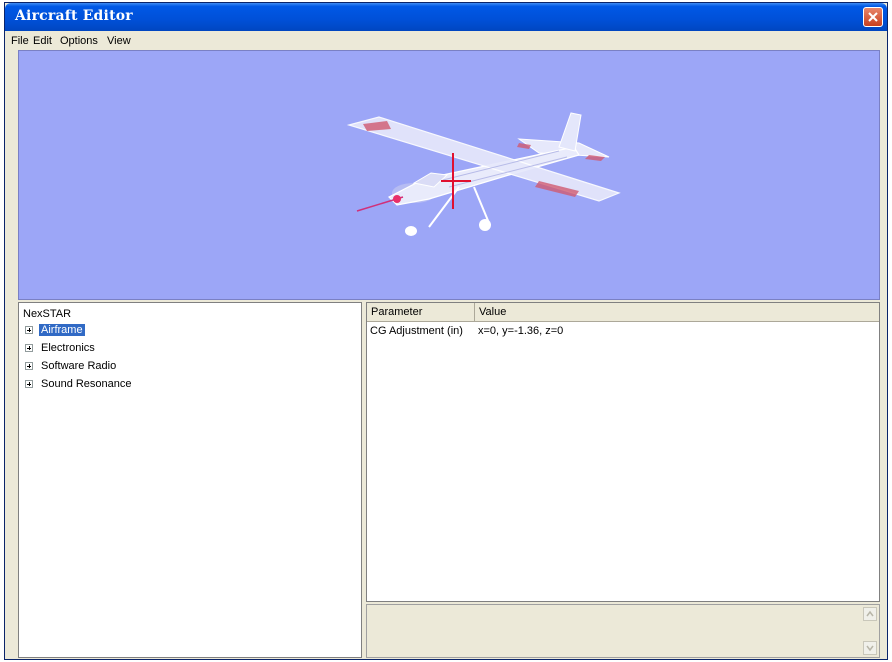  What do you see at coordinates (483, 174) in the screenshot?
I see `aircraft-model-render` at bounding box center [483, 174].